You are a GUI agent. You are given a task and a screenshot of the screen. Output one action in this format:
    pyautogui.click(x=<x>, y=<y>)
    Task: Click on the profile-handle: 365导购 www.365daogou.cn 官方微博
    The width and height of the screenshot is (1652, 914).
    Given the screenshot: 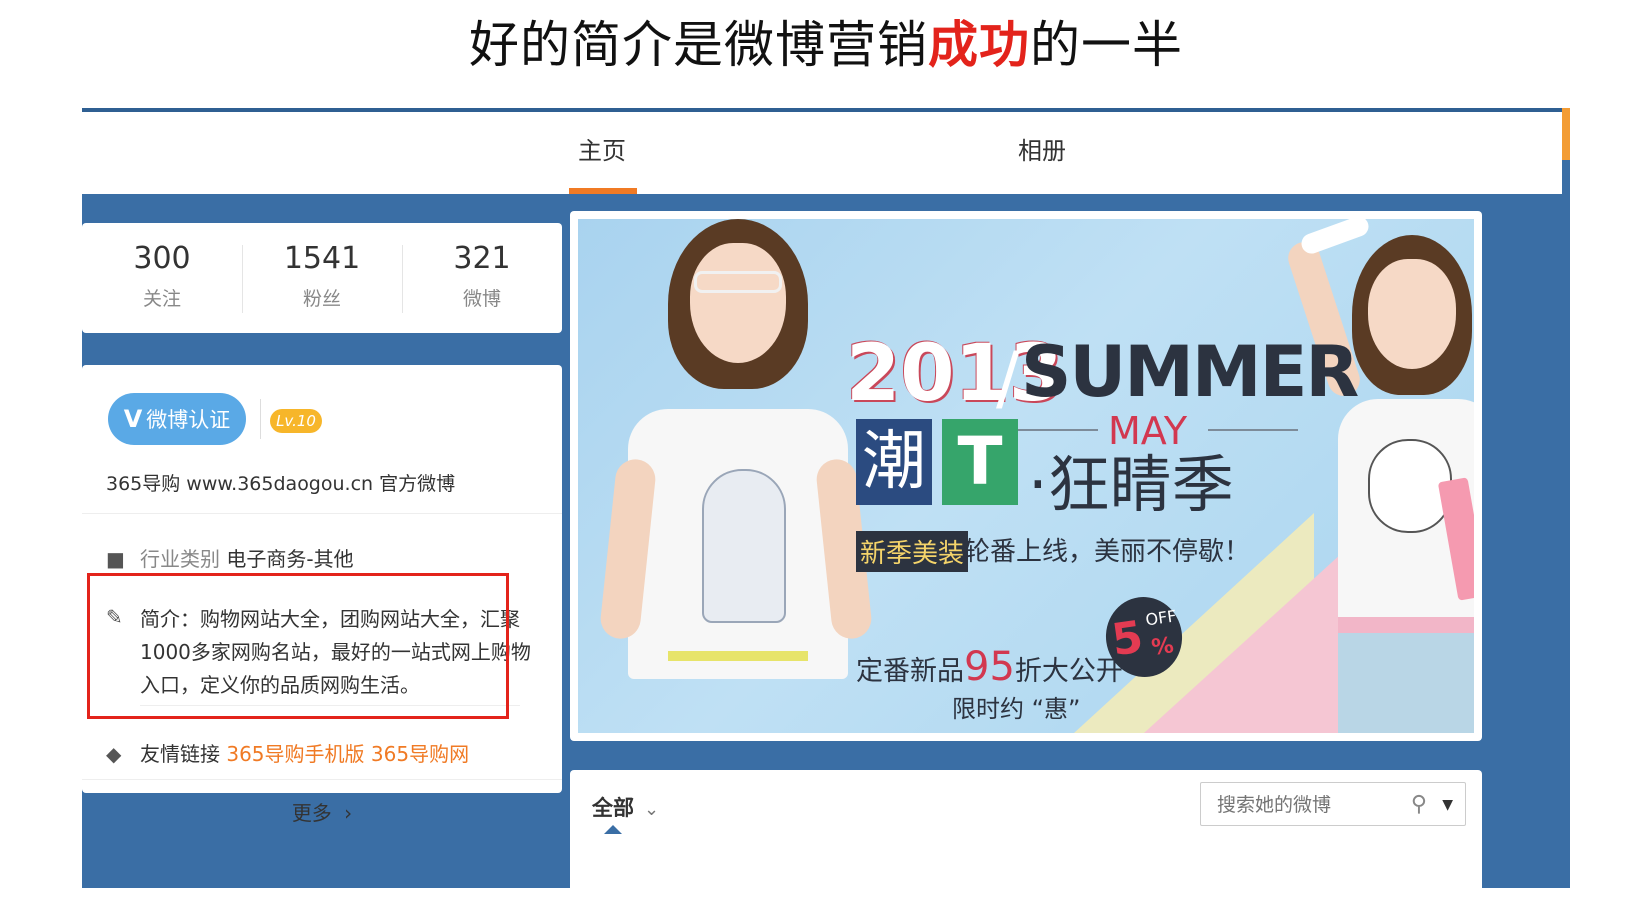 What is the action you would take?
    pyautogui.click(x=281, y=484)
    